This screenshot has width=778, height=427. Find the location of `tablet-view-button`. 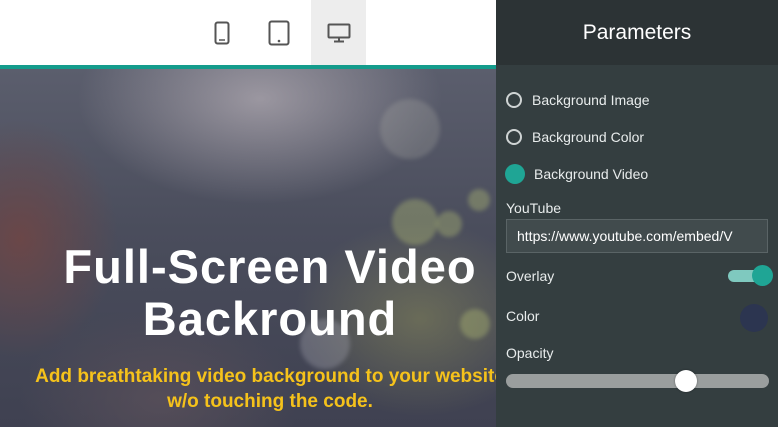

tablet-view-button is located at coordinates (278, 32).